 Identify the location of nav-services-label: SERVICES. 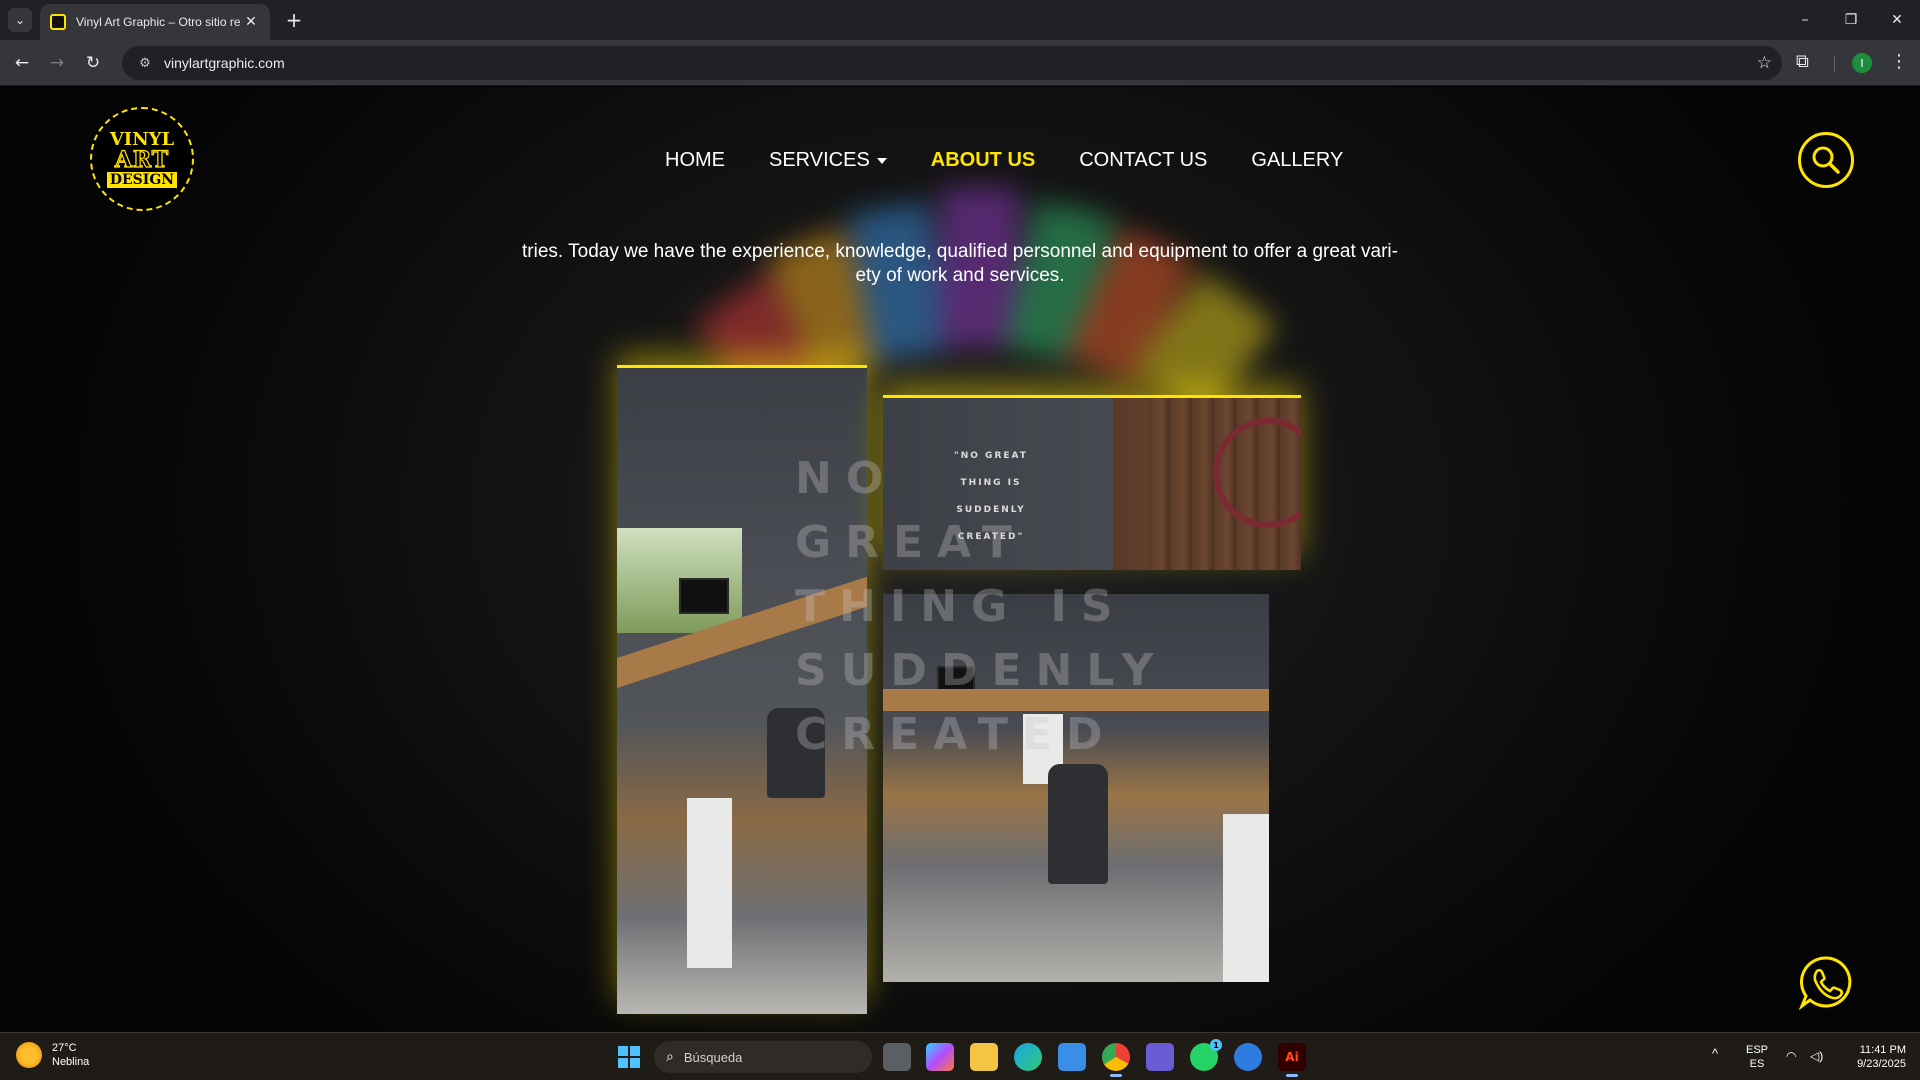
(819, 160).